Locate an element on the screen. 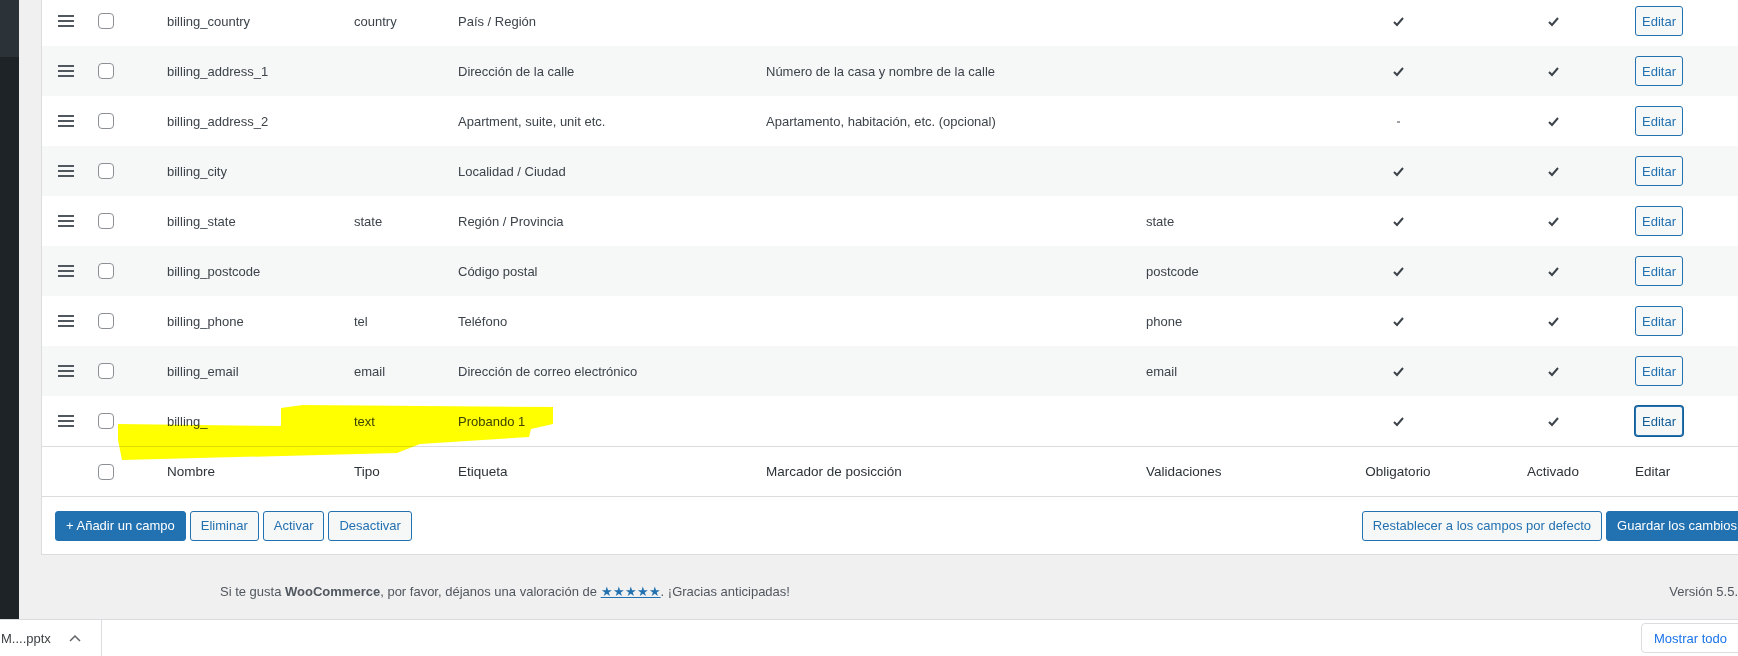  action-button: Activar is located at coordinates (293, 525).